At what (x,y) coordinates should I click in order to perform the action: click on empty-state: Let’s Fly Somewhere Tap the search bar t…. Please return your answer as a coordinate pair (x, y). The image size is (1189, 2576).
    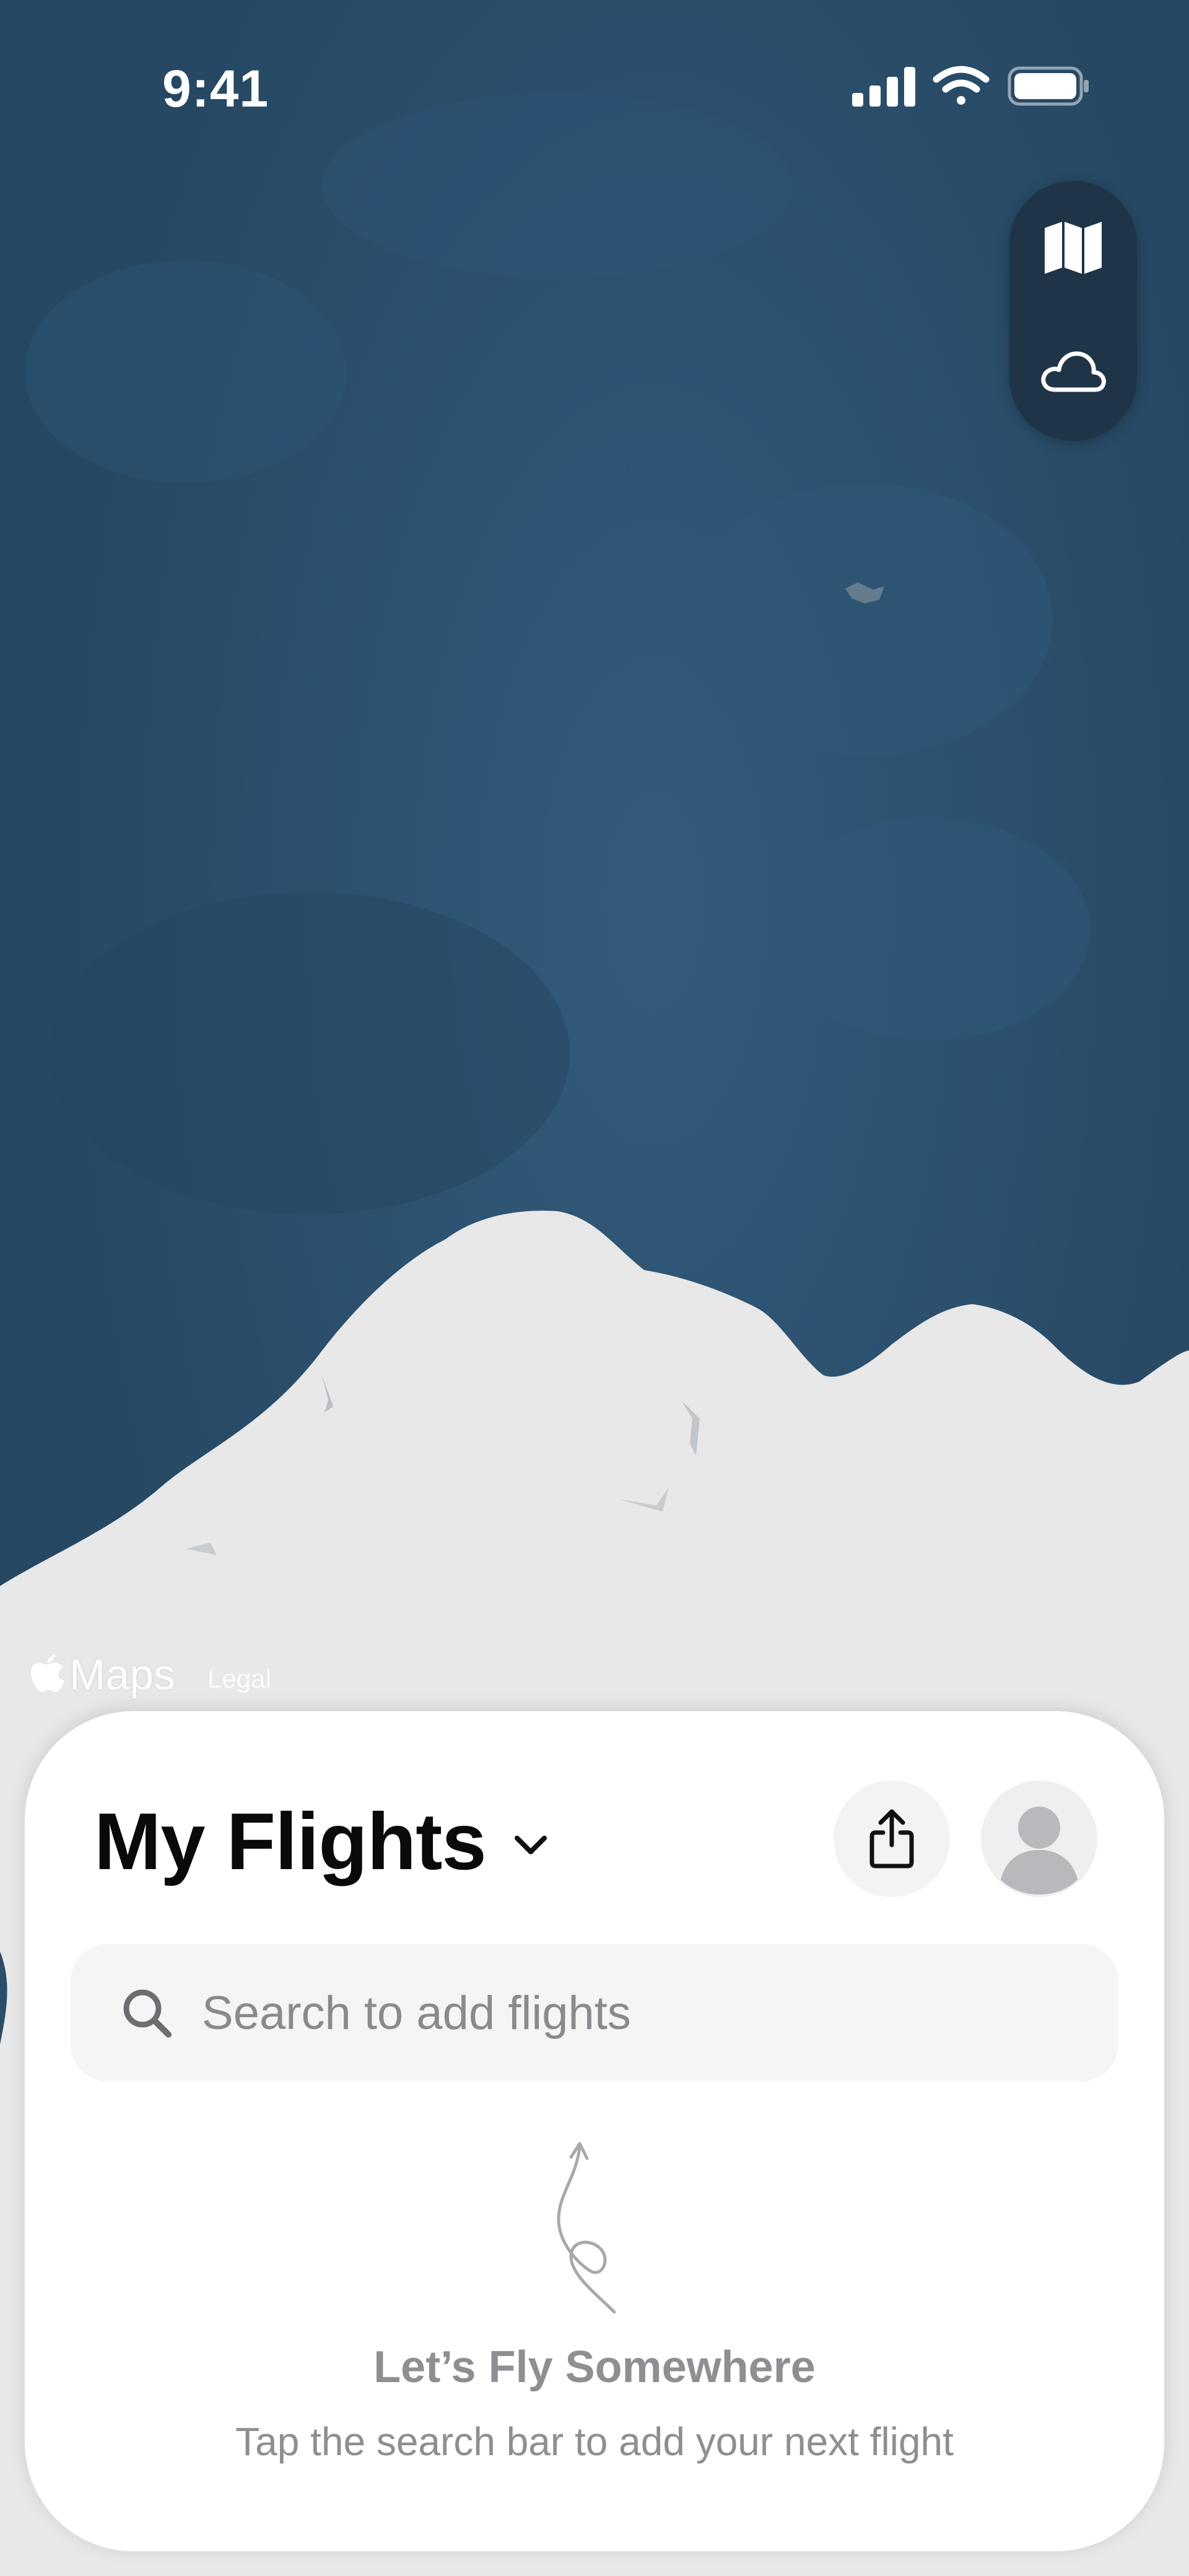
    Looking at the image, I should click on (594, 2324).